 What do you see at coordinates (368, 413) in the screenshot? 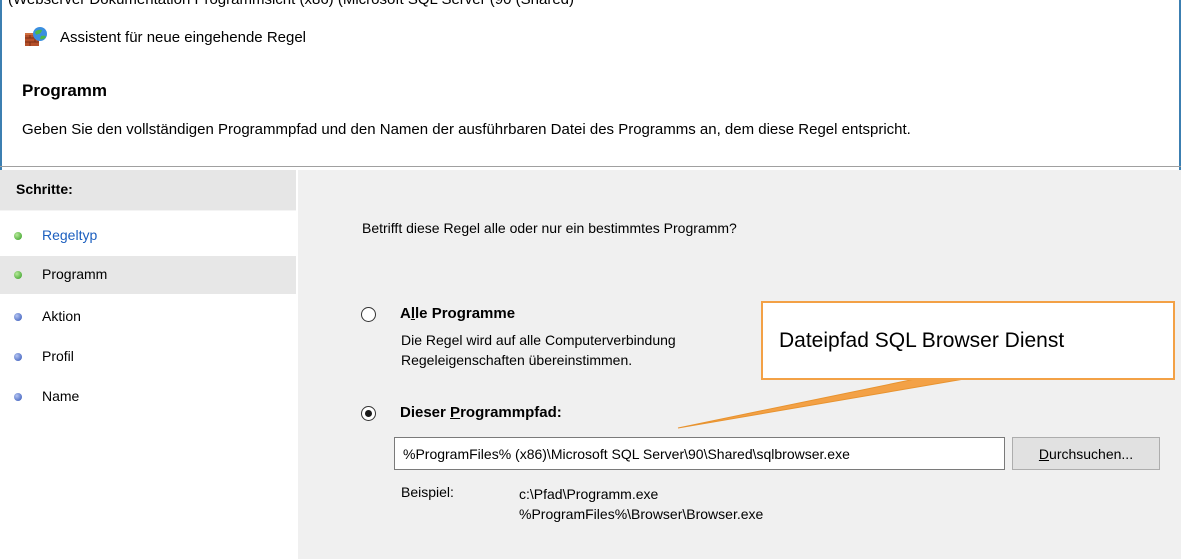
I see `radio-program-path` at bounding box center [368, 413].